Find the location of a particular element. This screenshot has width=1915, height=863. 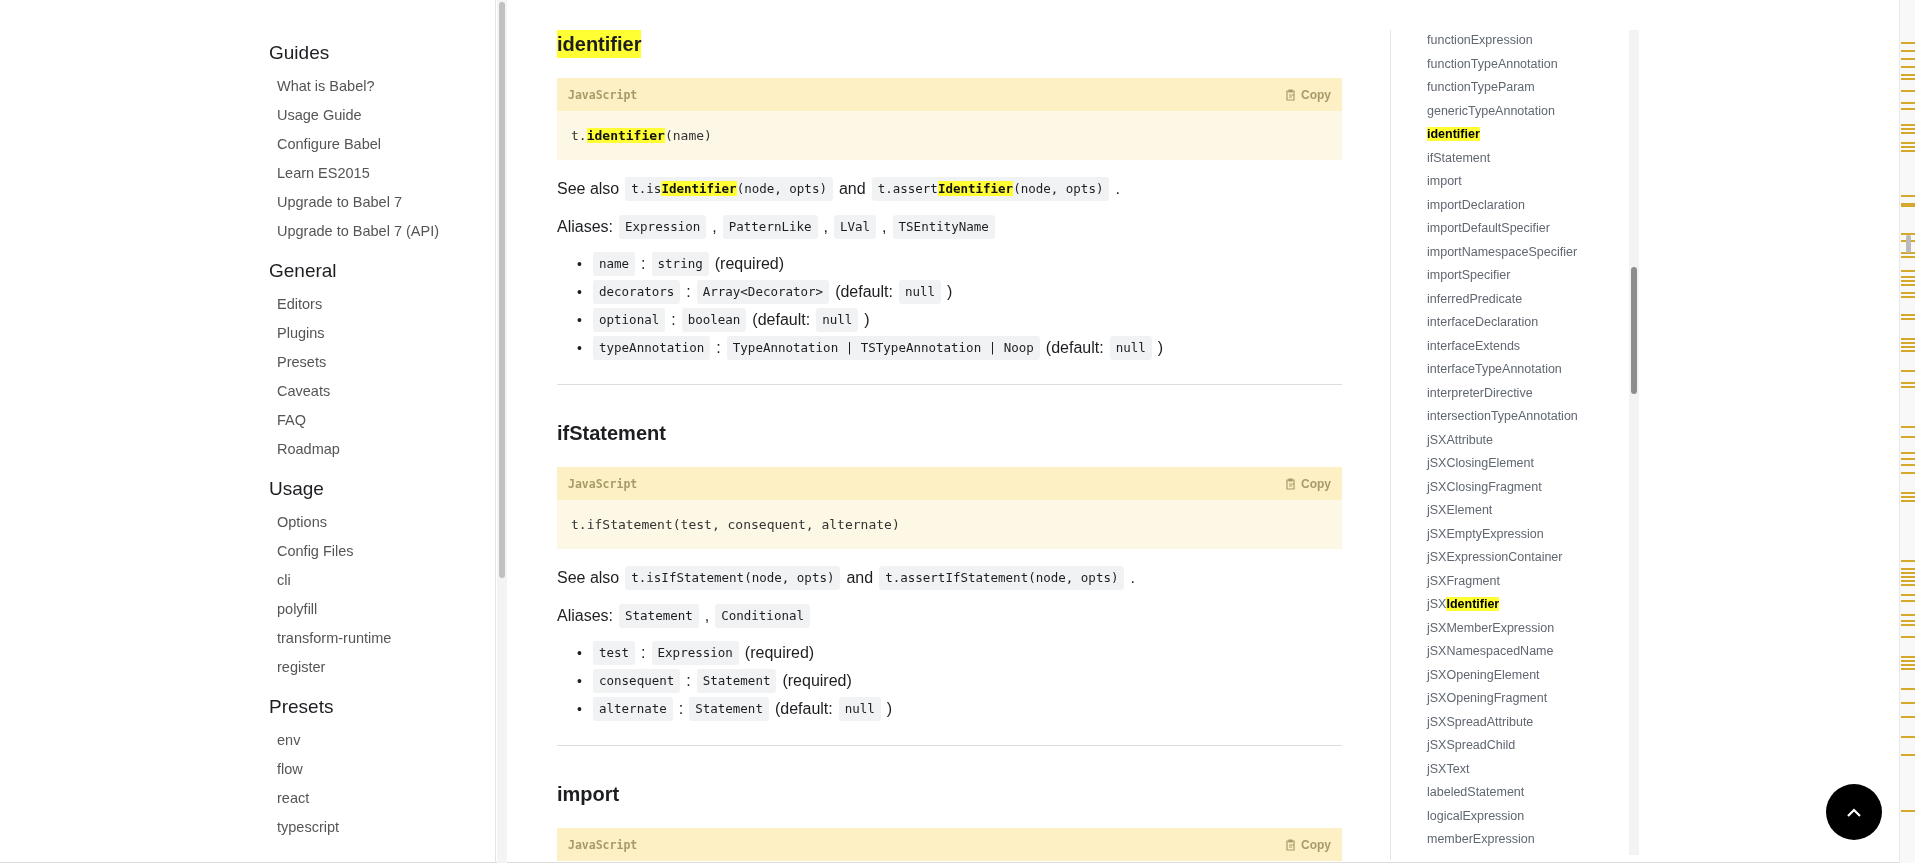

sidebar-link: transform-runtime is located at coordinates (382, 638).